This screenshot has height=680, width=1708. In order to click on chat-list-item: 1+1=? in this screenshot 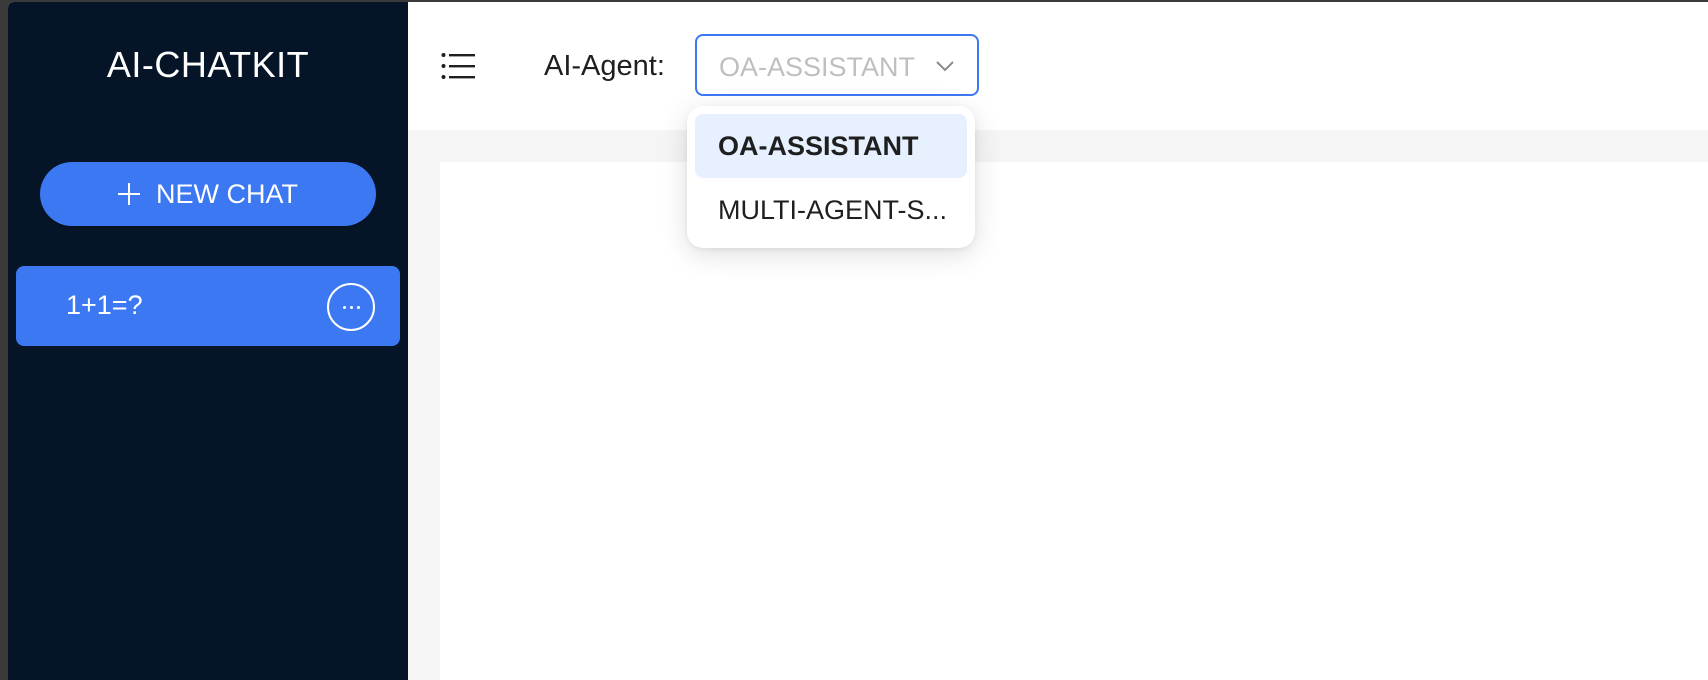, I will do `click(208, 306)`.